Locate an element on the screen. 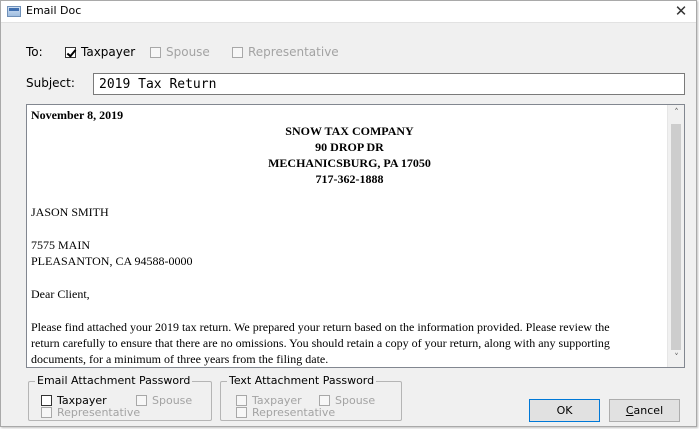  subject-input: 2019 Tax Return is located at coordinates (389, 84).